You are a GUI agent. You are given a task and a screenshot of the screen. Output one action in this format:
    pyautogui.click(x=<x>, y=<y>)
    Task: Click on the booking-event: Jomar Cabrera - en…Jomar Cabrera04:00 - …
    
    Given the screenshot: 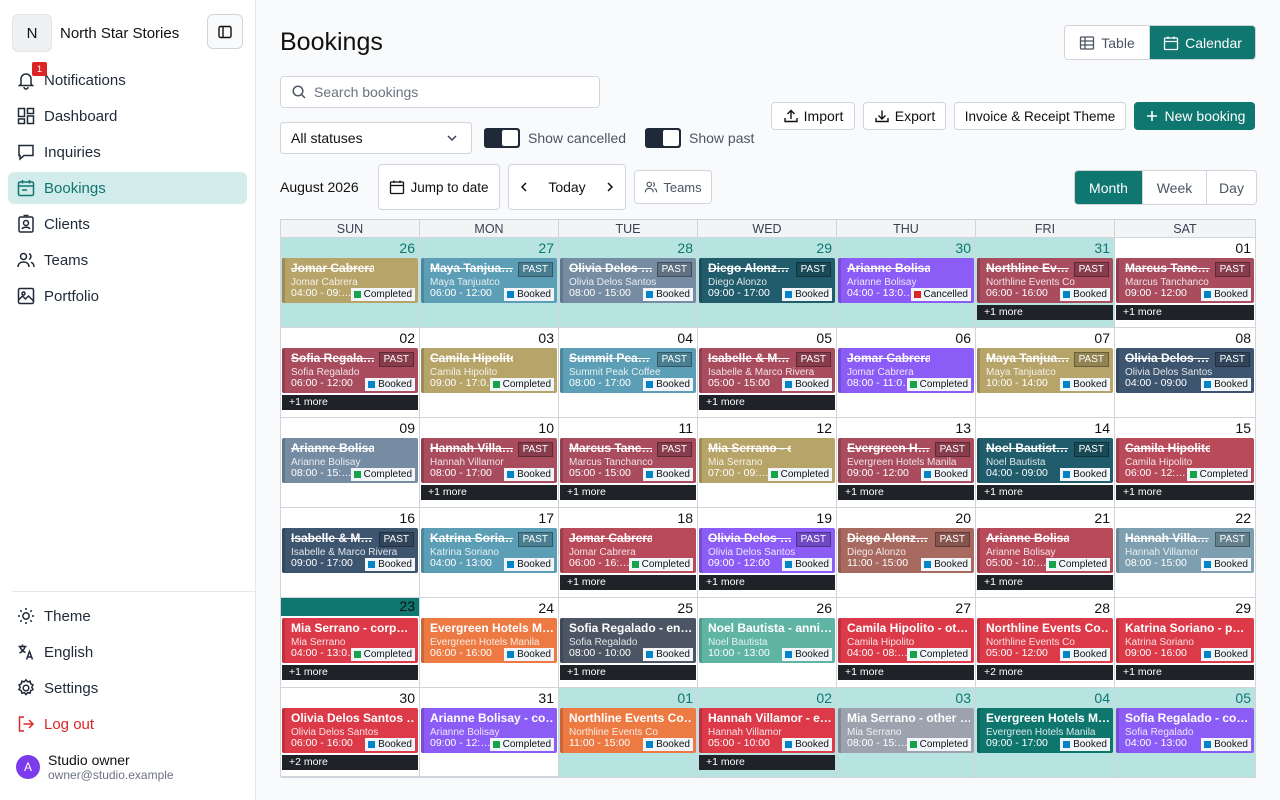 What is the action you would take?
    pyautogui.click(x=350, y=280)
    